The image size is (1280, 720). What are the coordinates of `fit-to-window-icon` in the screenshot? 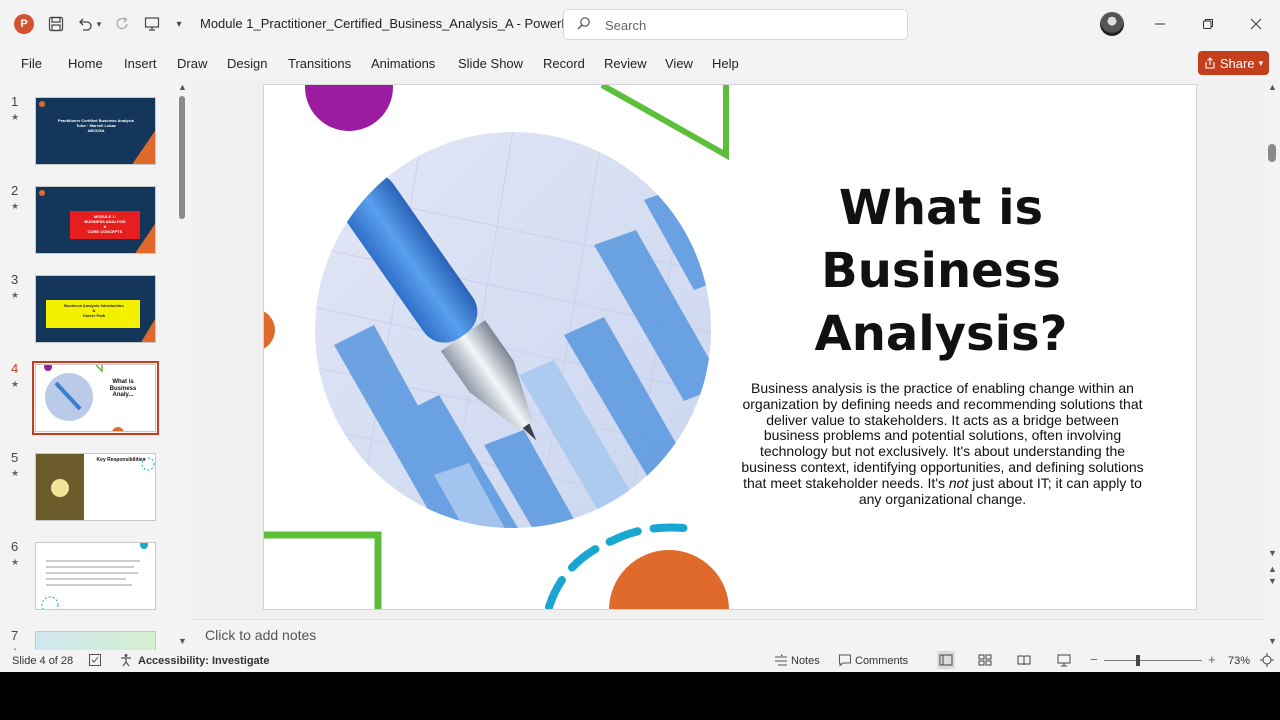 It's located at (1267, 661).